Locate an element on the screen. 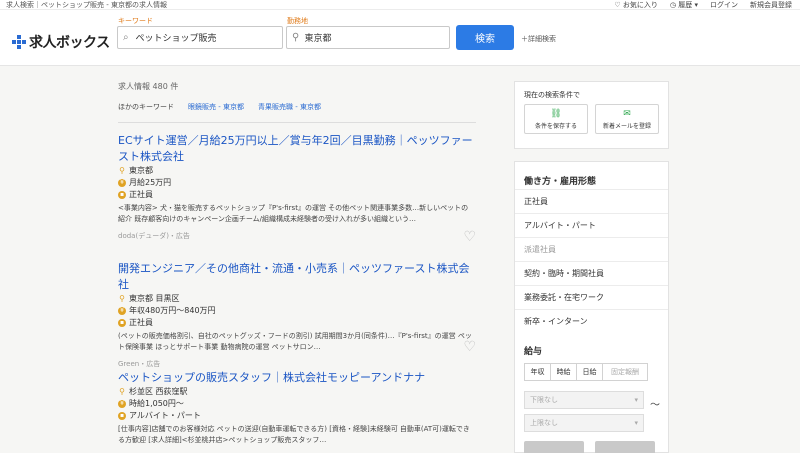 The width and height of the screenshot is (800, 453). keyword-input is located at coordinates (208, 37).